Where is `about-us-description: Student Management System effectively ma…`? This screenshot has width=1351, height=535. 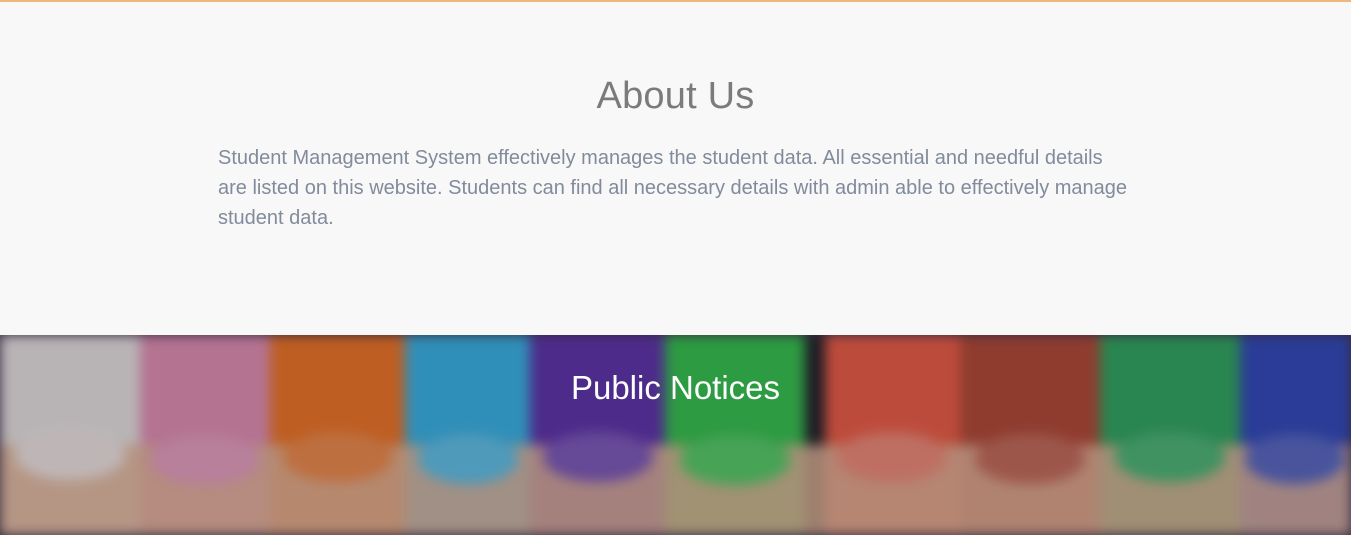 about-us-description: Student Management System effectively ma… is located at coordinates (673, 188).